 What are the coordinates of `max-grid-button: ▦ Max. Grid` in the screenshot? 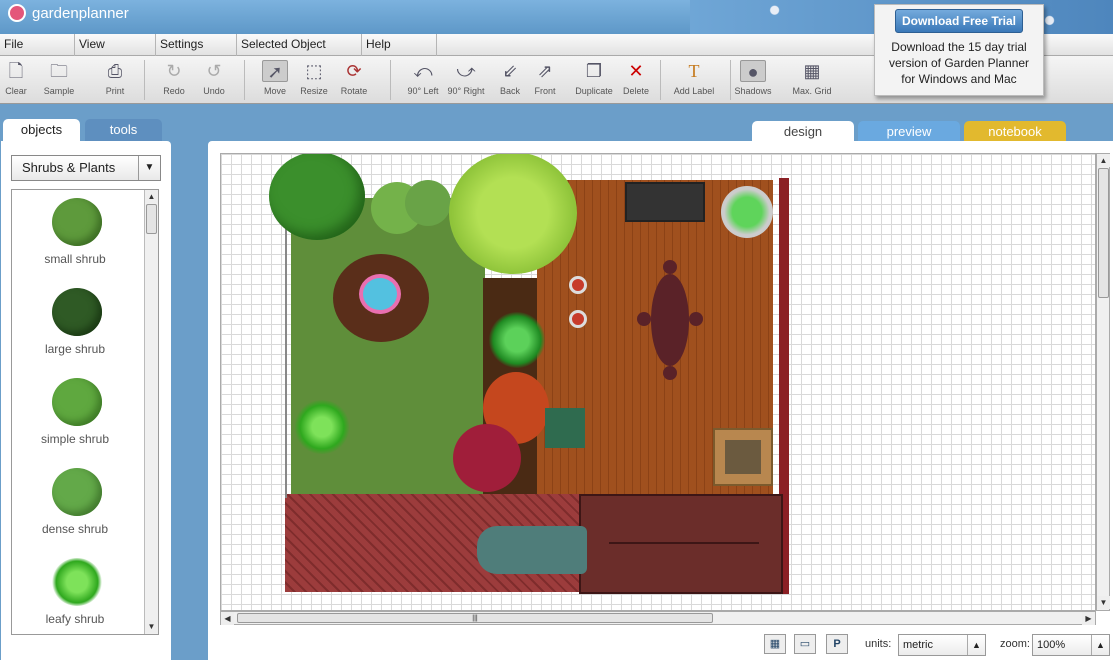 It's located at (812, 78).